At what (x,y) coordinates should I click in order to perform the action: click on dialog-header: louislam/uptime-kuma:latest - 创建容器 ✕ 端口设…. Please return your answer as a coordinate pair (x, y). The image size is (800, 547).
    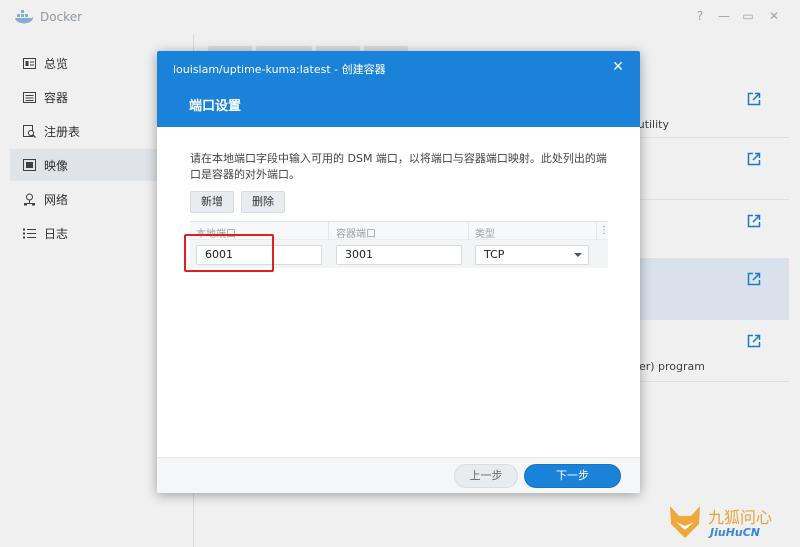
    Looking at the image, I should click on (398, 89).